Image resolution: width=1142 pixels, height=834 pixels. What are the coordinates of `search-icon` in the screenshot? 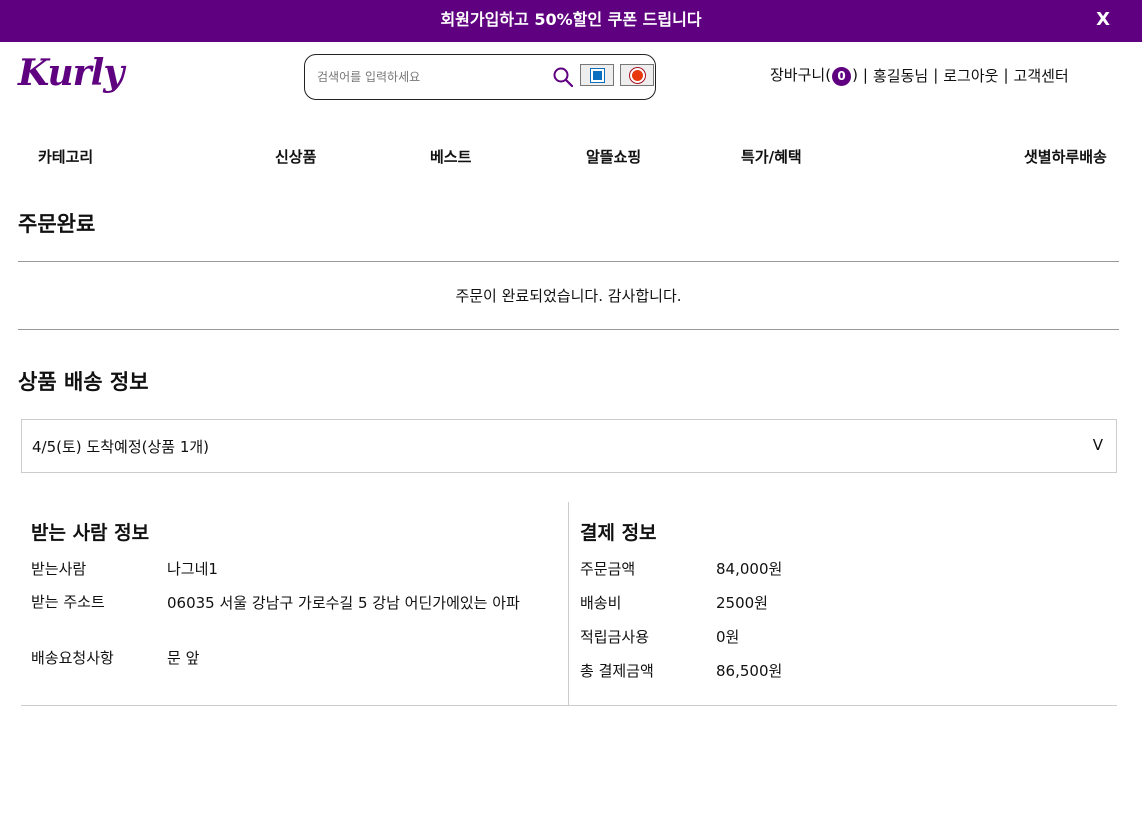 It's located at (563, 77).